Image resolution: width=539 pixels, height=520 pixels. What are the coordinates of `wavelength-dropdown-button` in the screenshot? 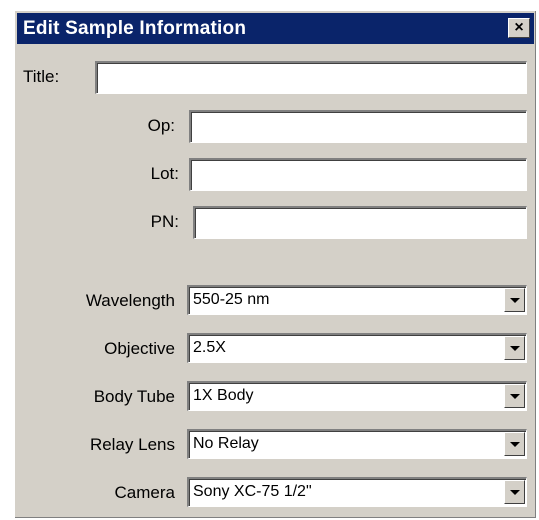 It's located at (514, 300).